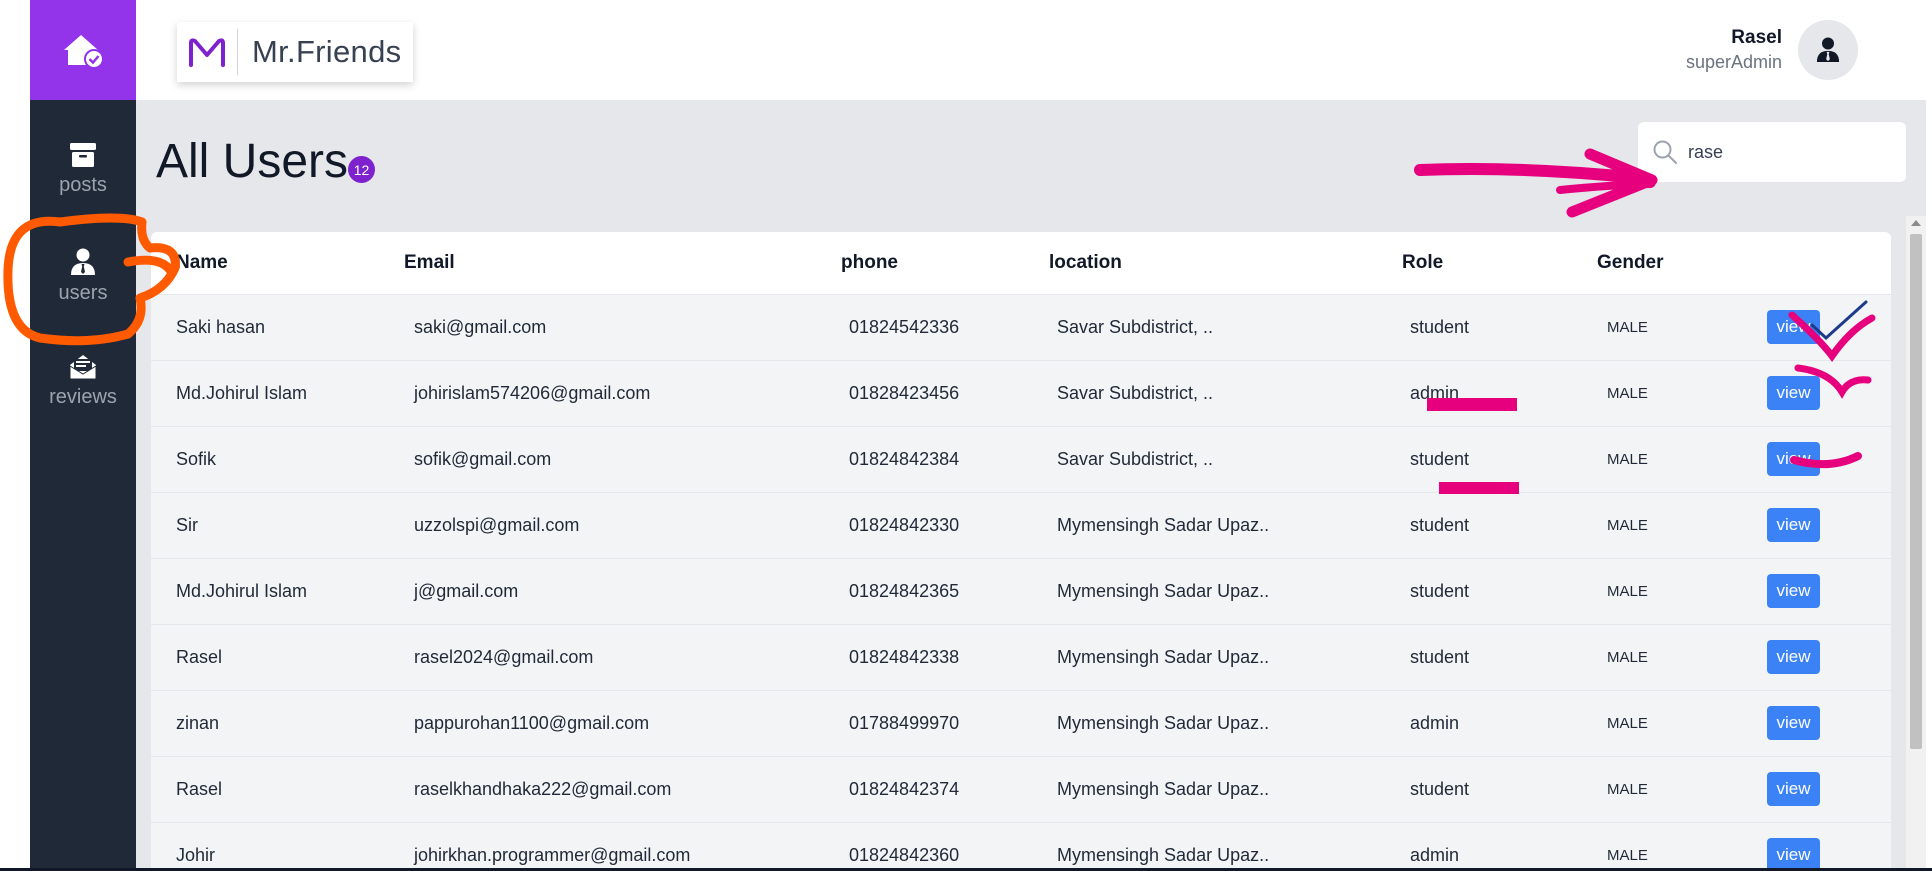 This screenshot has height=871, width=1932. Describe the element at coordinates (480, 326) in the screenshot. I see `cell-email: saki@gmail.com` at that location.